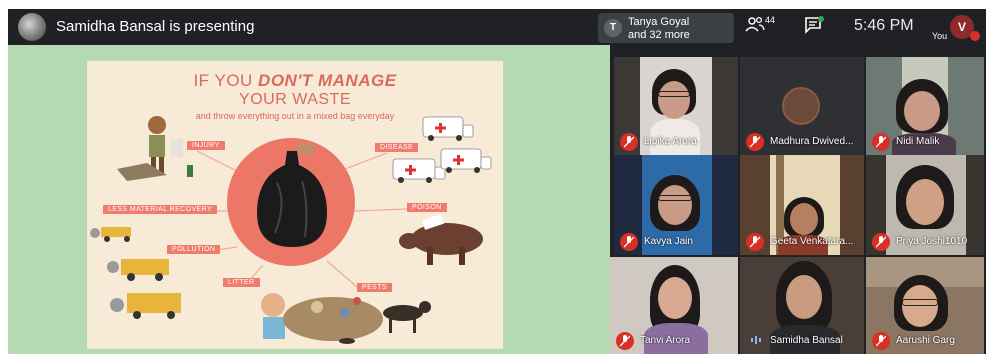  Describe the element at coordinates (821, 19) in the screenshot. I see `chat-unread-dot` at that location.